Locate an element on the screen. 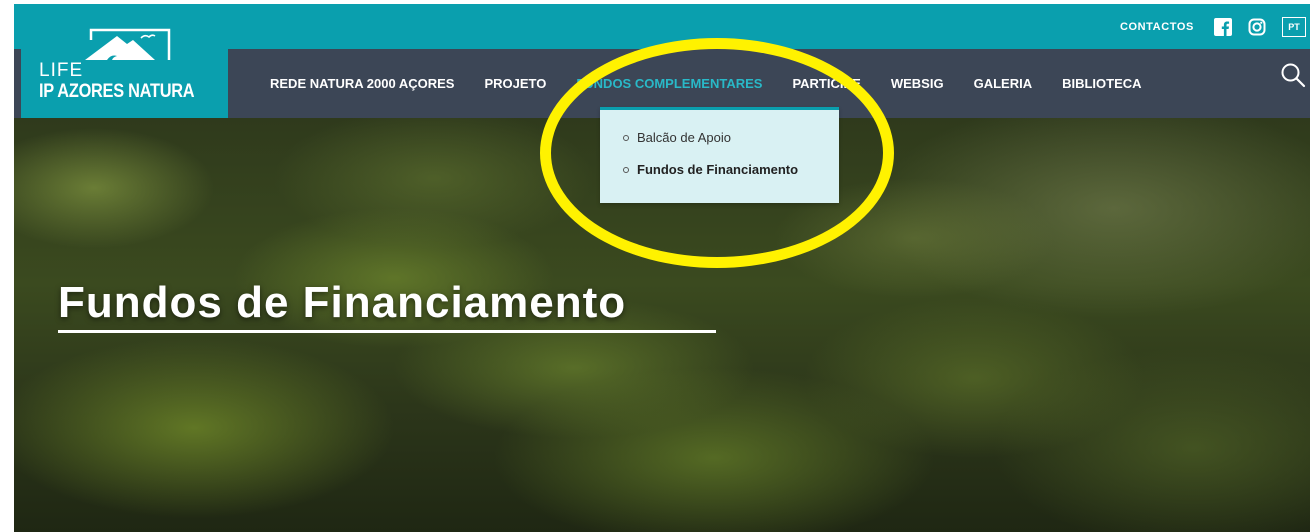 The height and width of the screenshot is (532, 1310). nav-item-websig: WEBSIG is located at coordinates (917, 83).